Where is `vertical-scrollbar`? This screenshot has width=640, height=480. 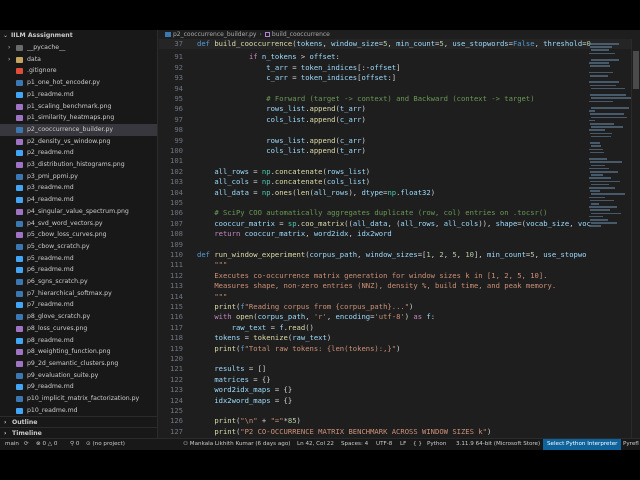
vertical-scrollbar is located at coordinates (635, 238).